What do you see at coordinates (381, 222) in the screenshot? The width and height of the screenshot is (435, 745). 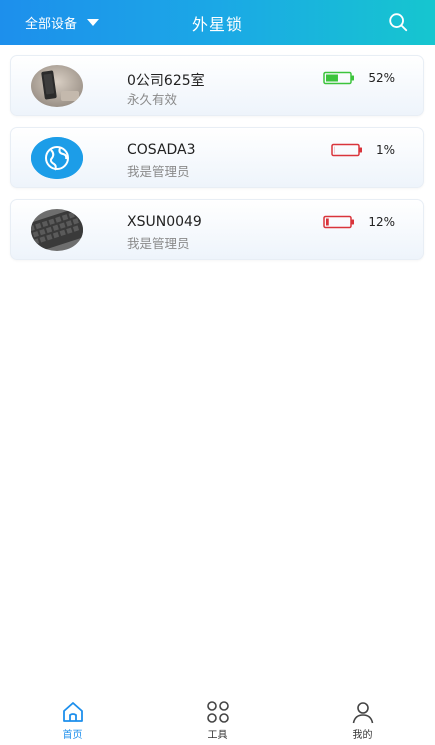 I see `battery-percent: 12%` at bounding box center [381, 222].